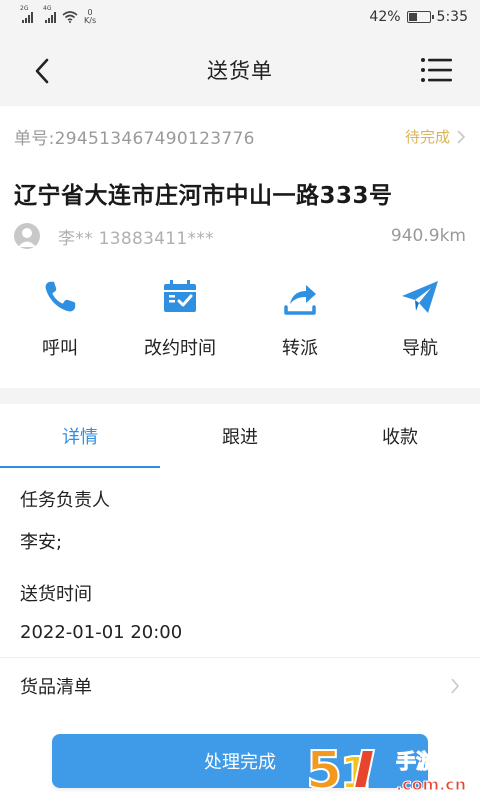 The image size is (480, 800). I want to click on call-button: 呼叫, so click(60, 321).